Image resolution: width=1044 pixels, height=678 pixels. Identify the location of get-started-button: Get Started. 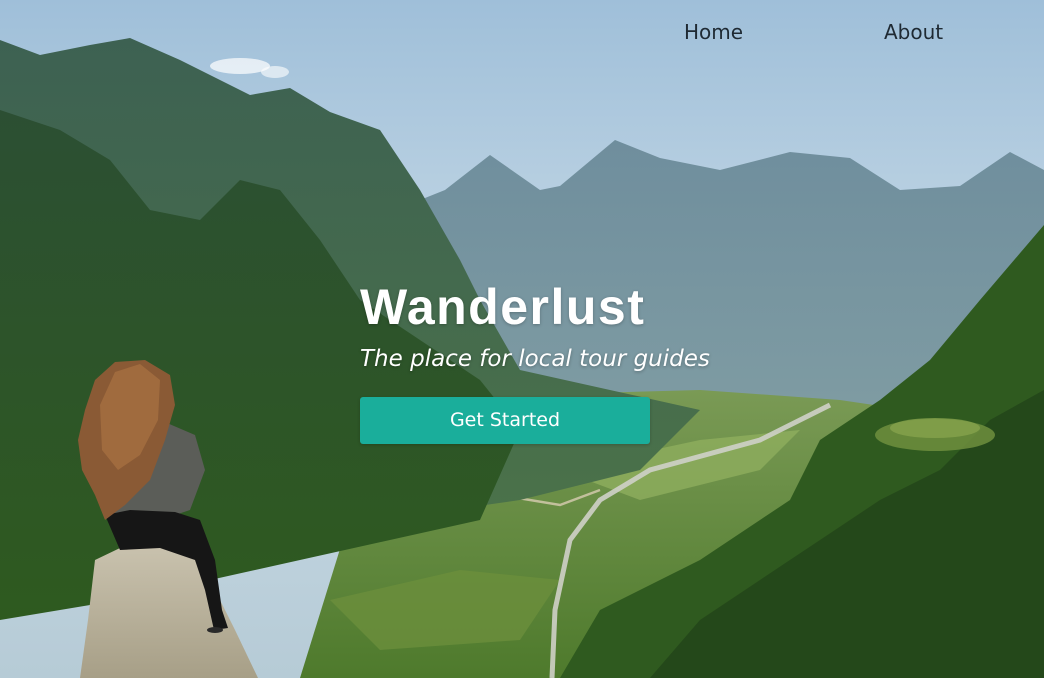
(505, 420).